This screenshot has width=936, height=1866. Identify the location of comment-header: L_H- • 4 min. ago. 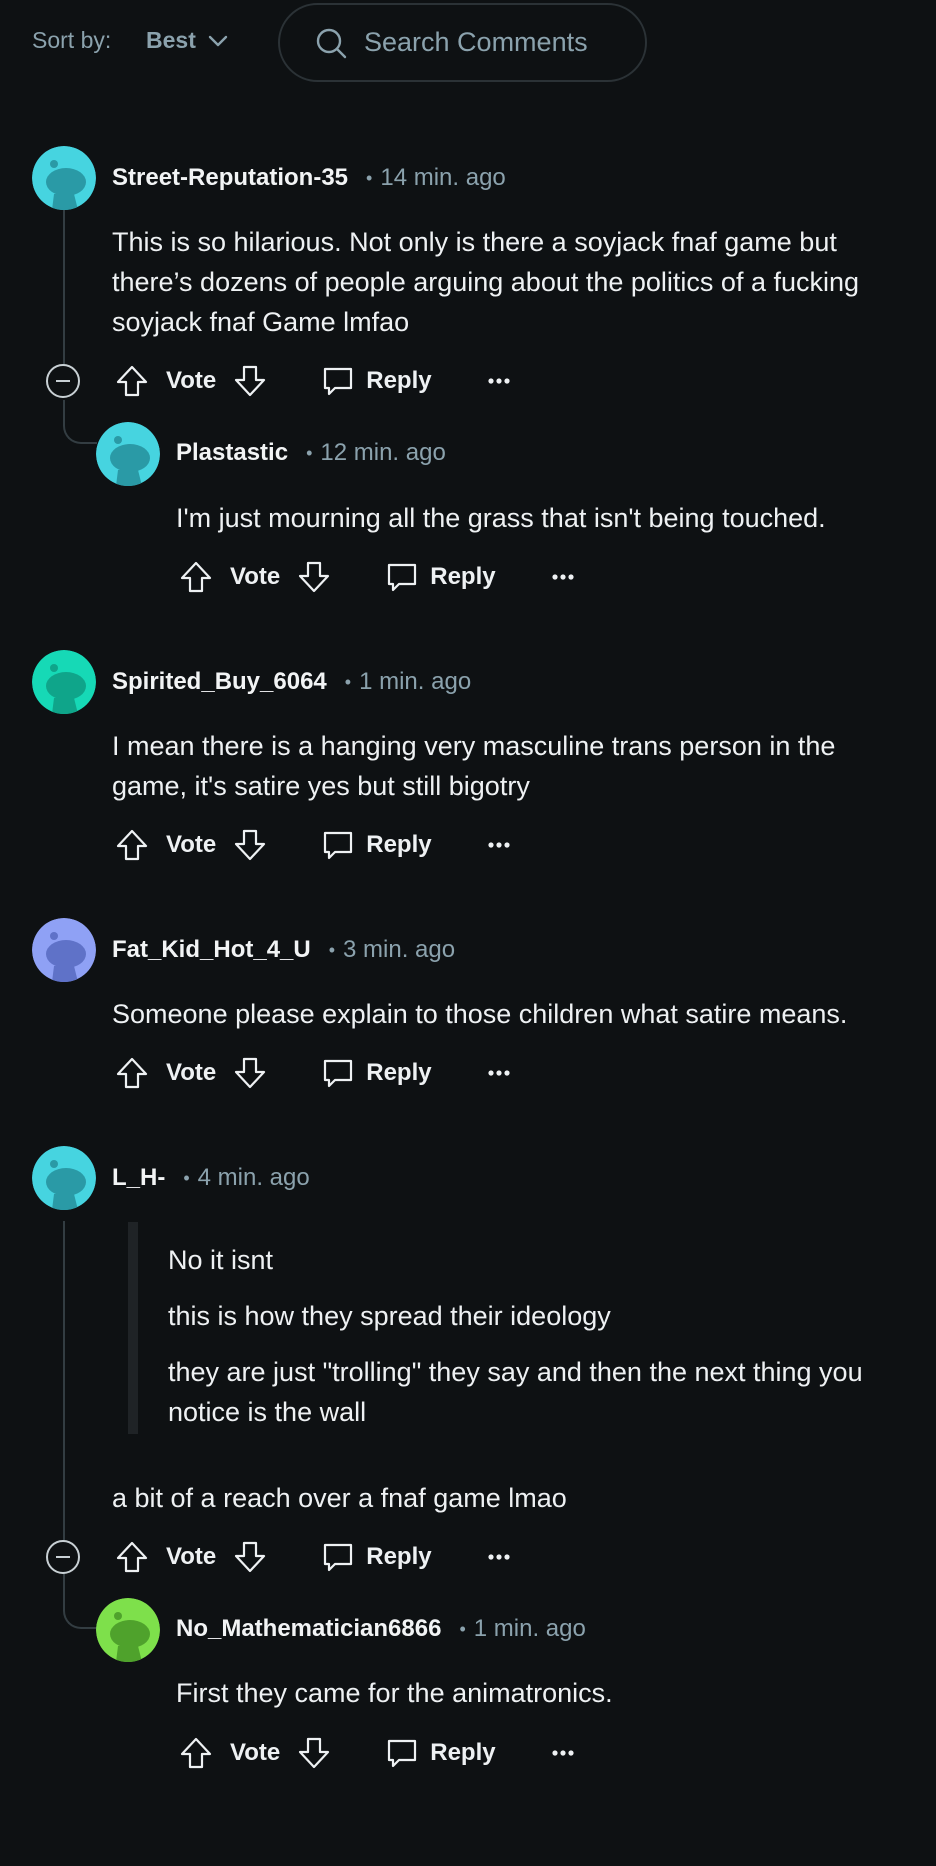
(211, 1178).